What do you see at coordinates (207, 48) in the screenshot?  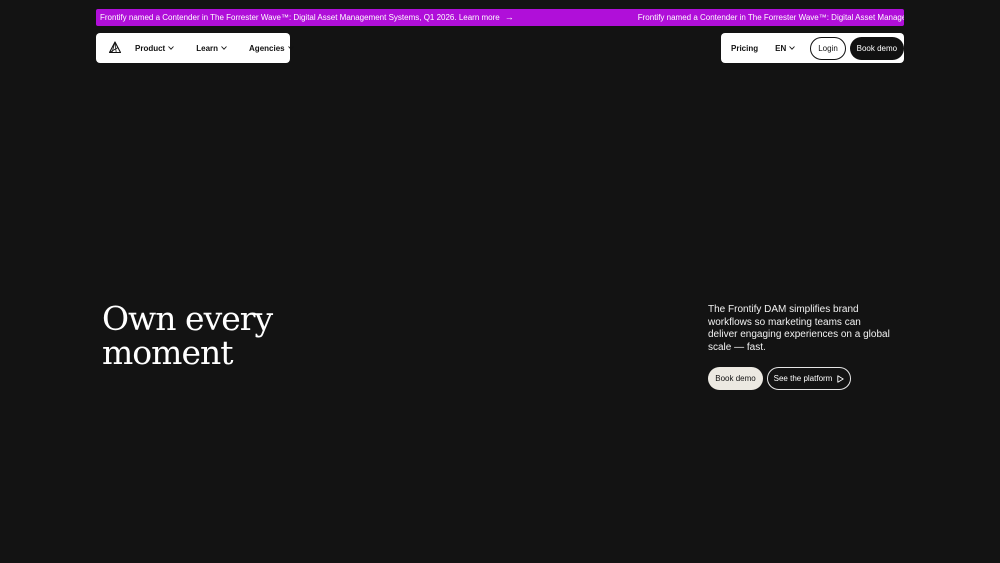 I see `nav-item-learn-label: Learn` at bounding box center [207, 48].